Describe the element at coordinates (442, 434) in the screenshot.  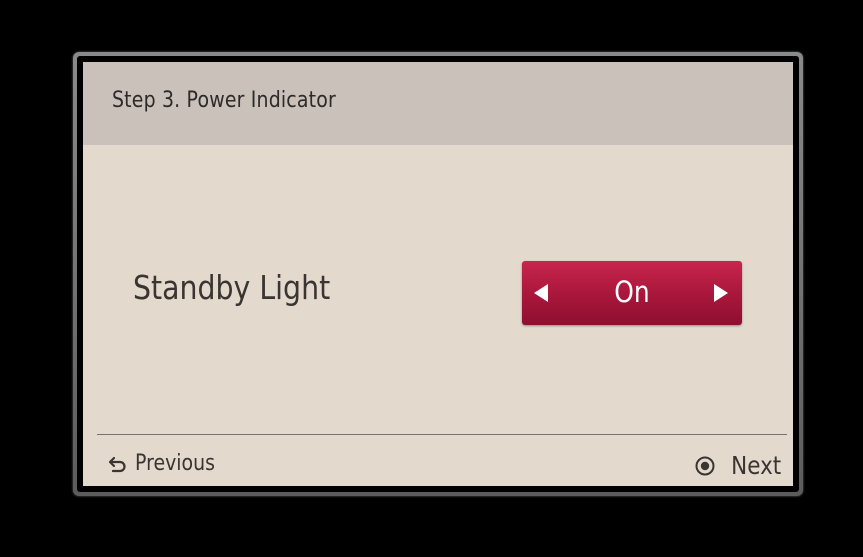
I see `footer-divider` at that location.